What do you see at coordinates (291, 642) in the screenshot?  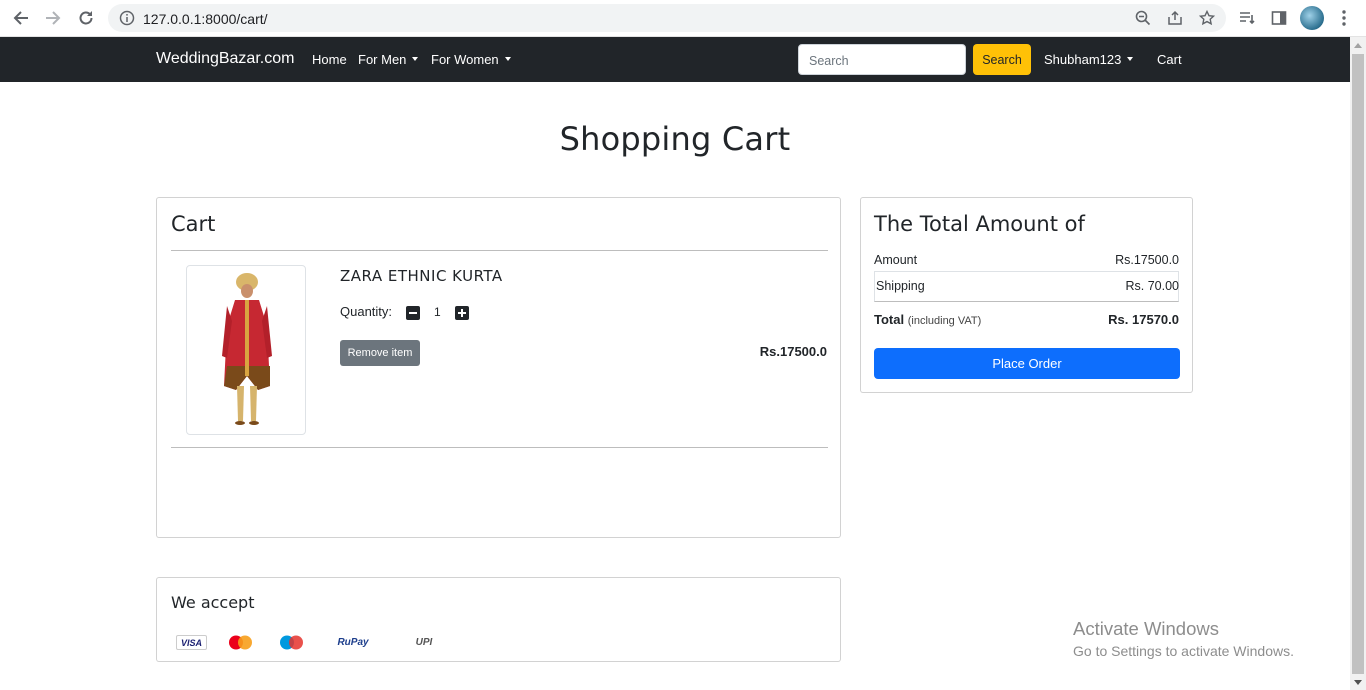 I see `maestro-logo` at bounding box center [291, 642].